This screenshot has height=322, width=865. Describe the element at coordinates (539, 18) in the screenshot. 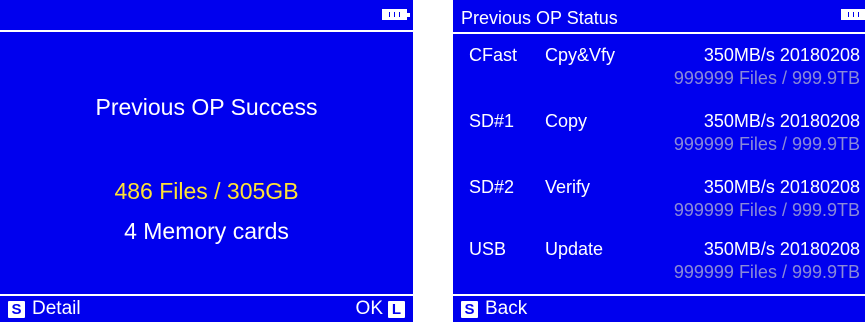

I see `op-status-title: Previous OP Status` at that location.